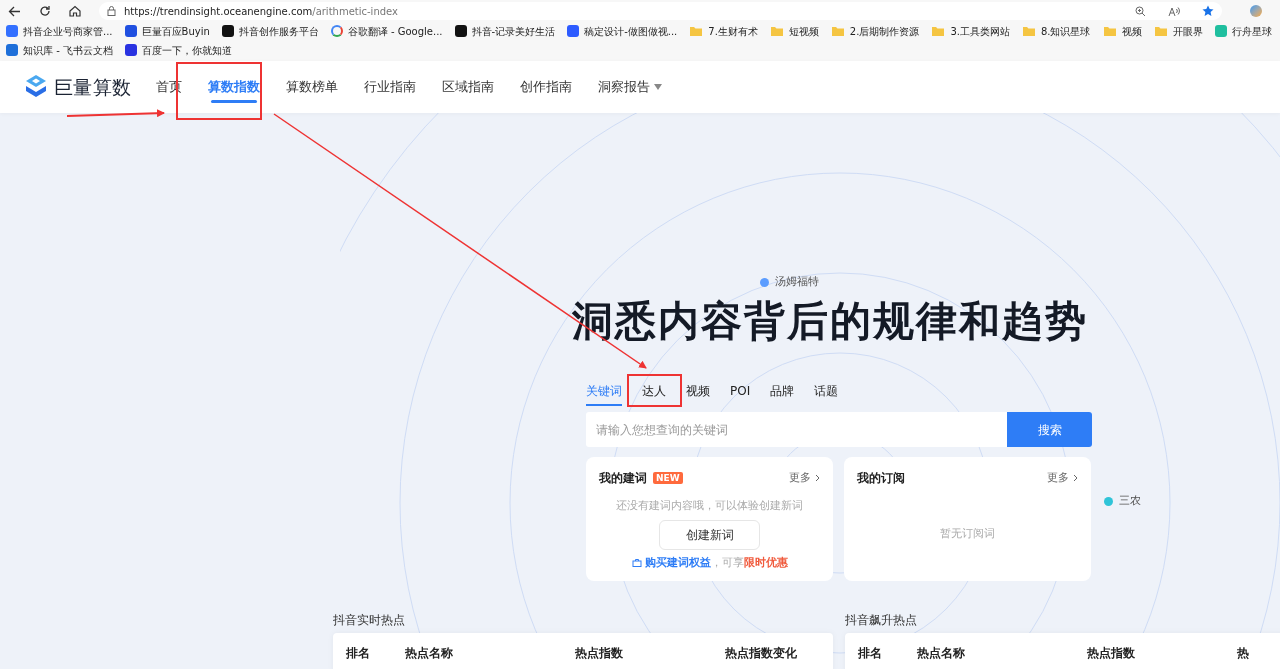 The height and width of the screenshot is (669, 1280). I want to click on lock-icon, so click(111, 11).